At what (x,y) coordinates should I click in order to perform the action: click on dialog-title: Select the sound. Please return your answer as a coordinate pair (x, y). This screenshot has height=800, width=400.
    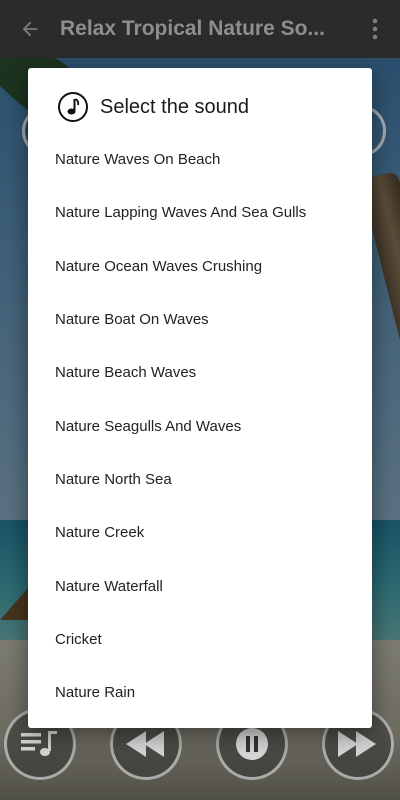
    Looking at the image, I should click on (174, 106).